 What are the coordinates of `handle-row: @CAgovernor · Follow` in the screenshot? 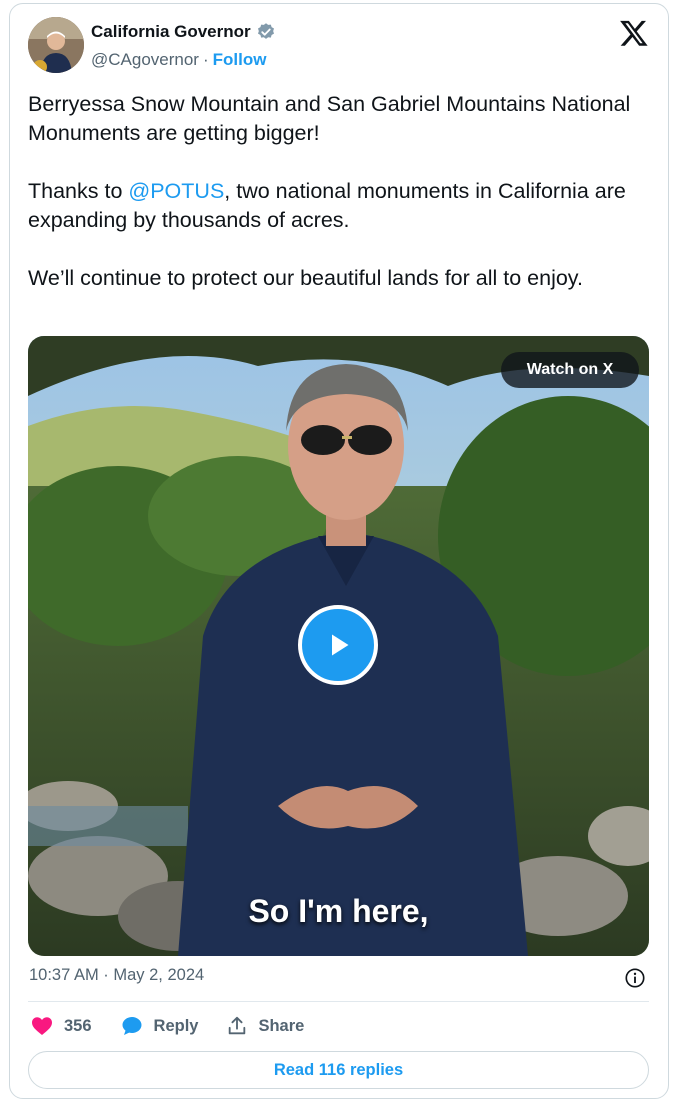 It's located at (178, 60).